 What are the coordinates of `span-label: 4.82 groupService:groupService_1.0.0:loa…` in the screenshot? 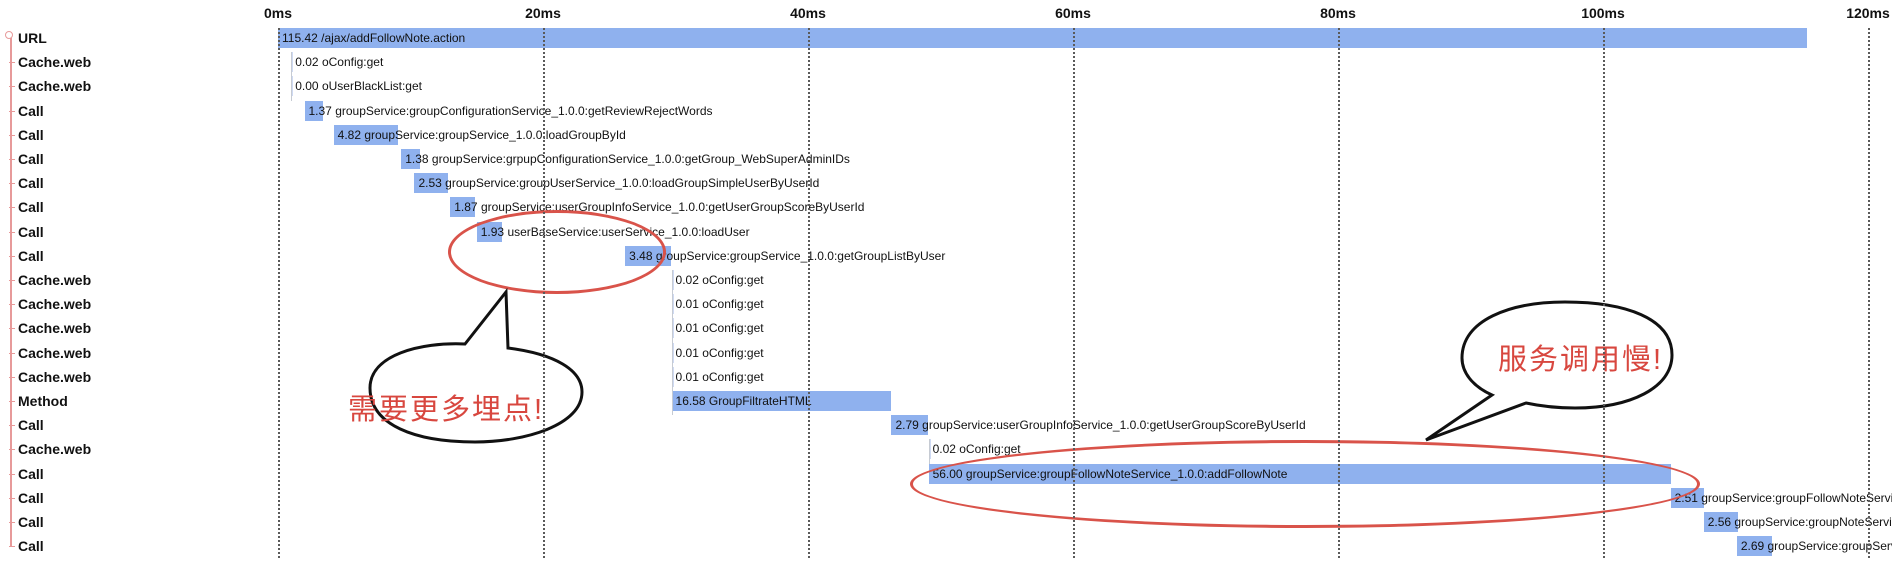 It's located at (481, 134).